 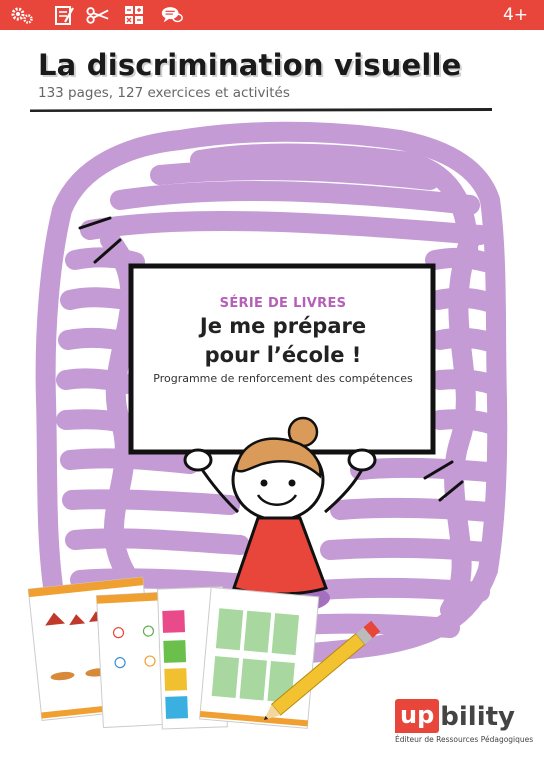 I want to click on logo-up: up, so click(x=417, y=716).